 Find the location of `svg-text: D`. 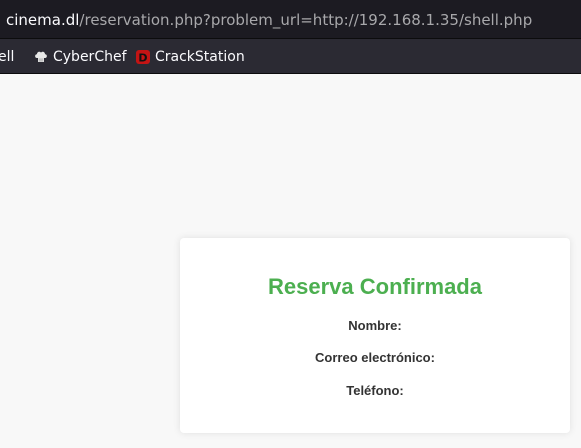

svg-text: D is located at coordinates (142, 58).